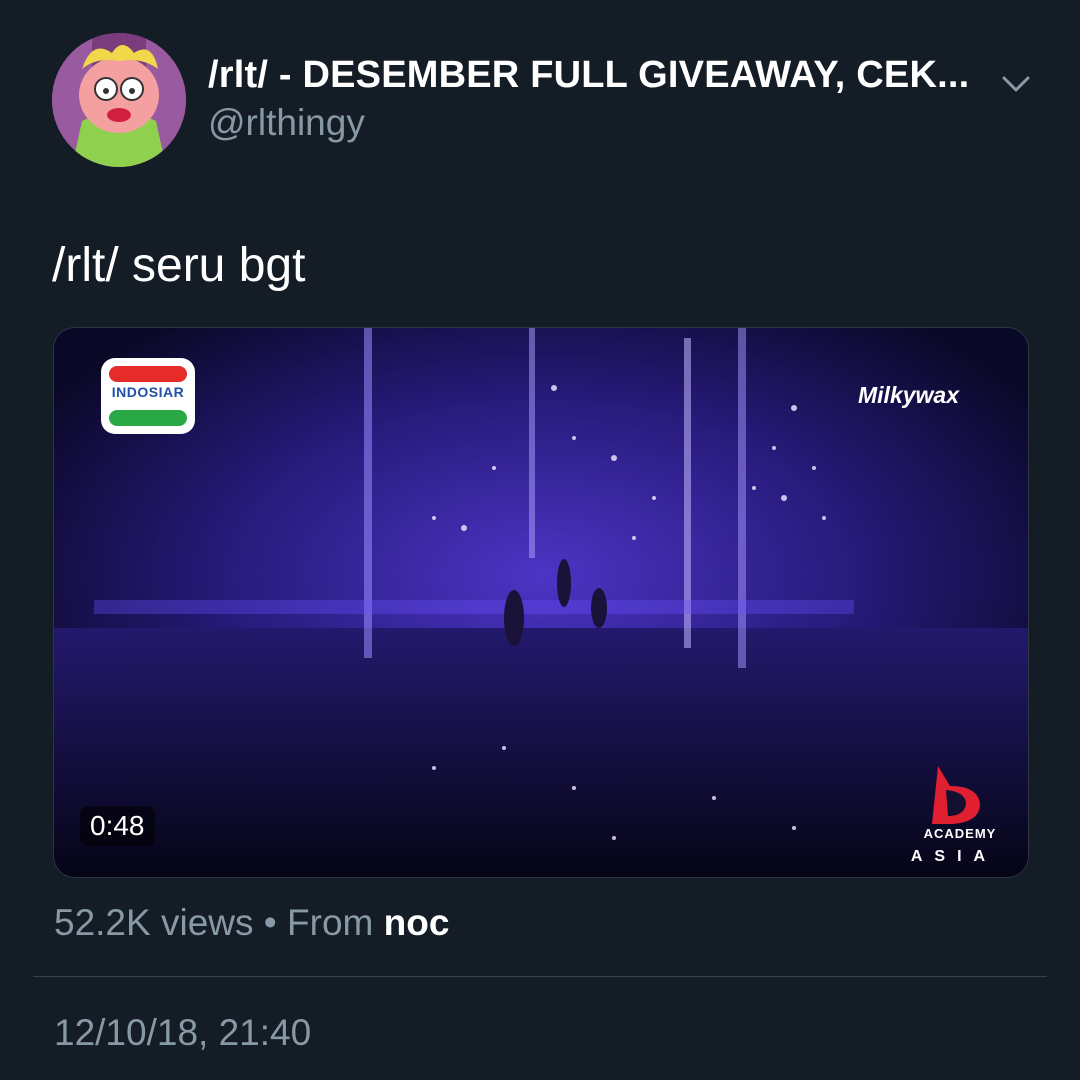 The image size is (1080, 1080). I want to click on chevron-down-icon, so click(1016, 84).